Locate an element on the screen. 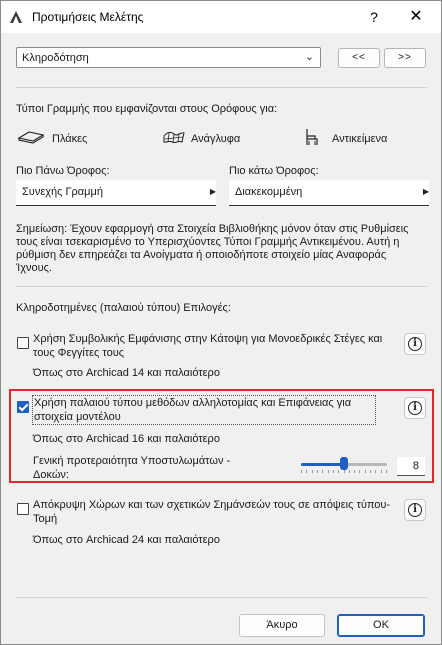 This screenshot has width=442, height=645. window-title: Προτιμήσεις Μελέτης is located at coordinates (88, 17).